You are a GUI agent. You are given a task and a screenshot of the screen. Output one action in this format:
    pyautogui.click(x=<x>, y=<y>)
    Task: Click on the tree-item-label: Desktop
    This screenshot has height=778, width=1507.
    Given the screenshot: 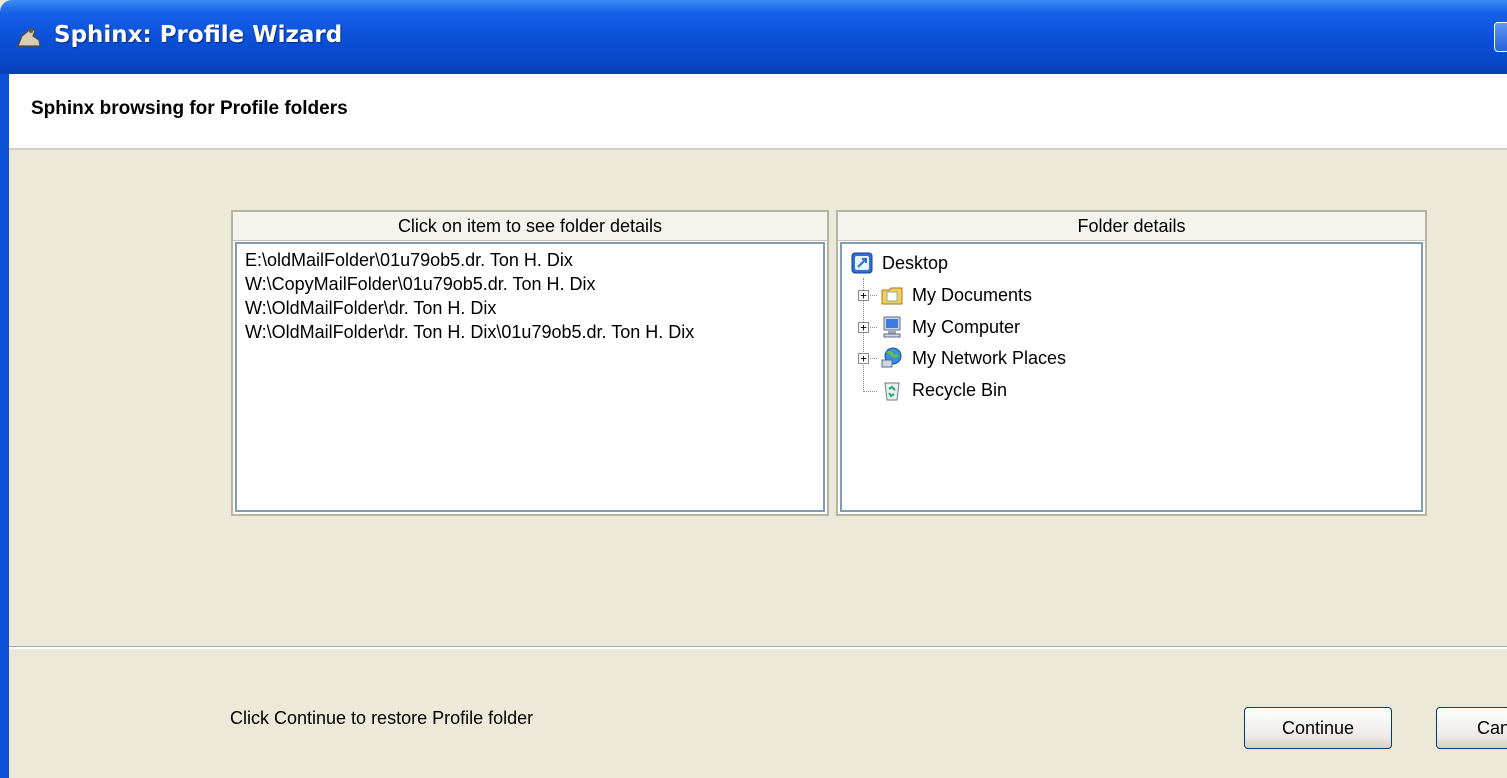 What is the action you would take?
    pyautogui.click(x=915, y=262)
    